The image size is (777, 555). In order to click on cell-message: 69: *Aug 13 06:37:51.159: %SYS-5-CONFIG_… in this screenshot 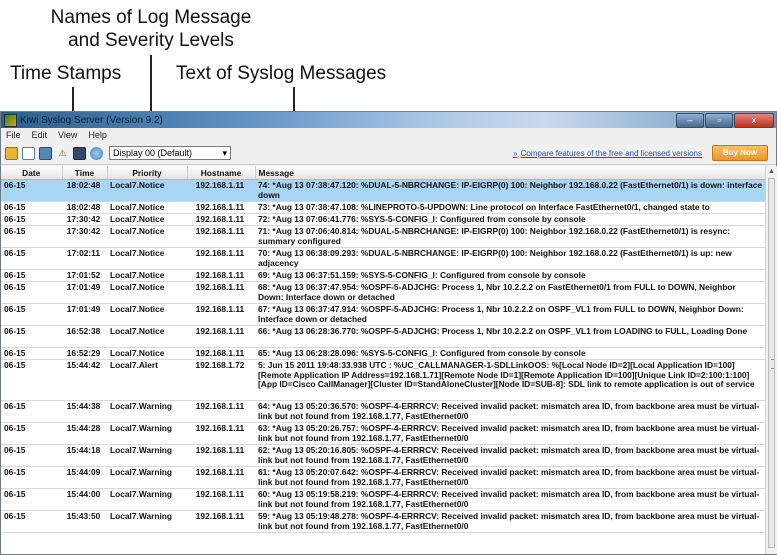, I will do `click(510, 275)`.